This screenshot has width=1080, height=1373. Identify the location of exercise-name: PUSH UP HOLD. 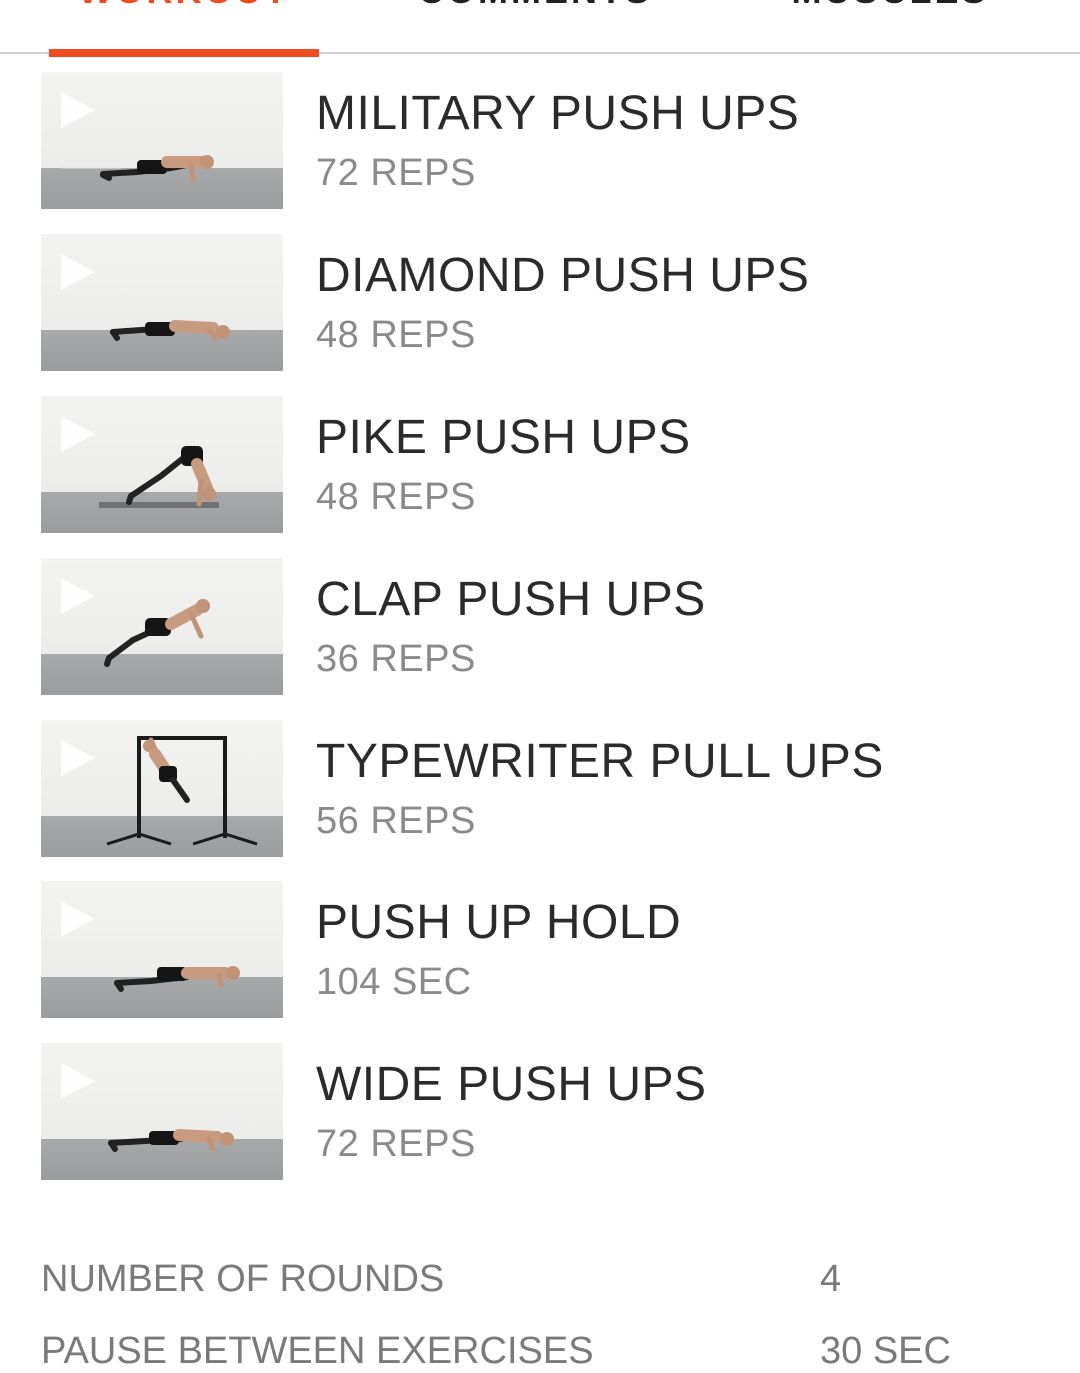
(499, 922).